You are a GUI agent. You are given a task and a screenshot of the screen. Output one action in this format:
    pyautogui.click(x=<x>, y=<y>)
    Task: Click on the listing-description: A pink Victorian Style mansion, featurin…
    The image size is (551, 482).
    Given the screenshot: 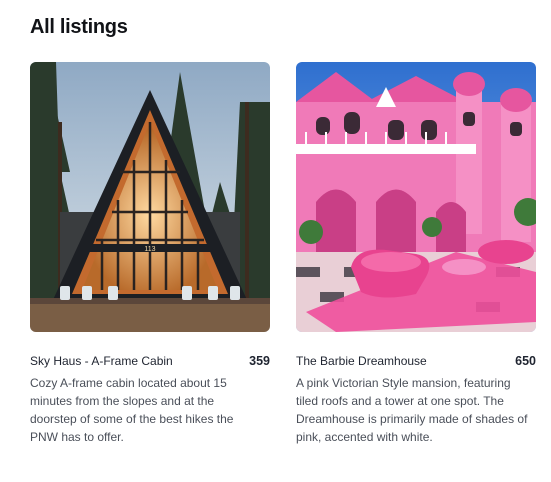 What is the action you would take?
    pyautogui.click(x=412, y=410)
    